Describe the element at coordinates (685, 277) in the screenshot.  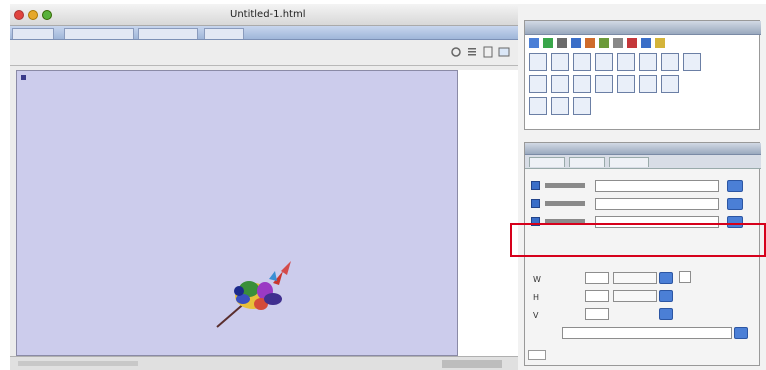
I see `constrain-checkbox` at that location.